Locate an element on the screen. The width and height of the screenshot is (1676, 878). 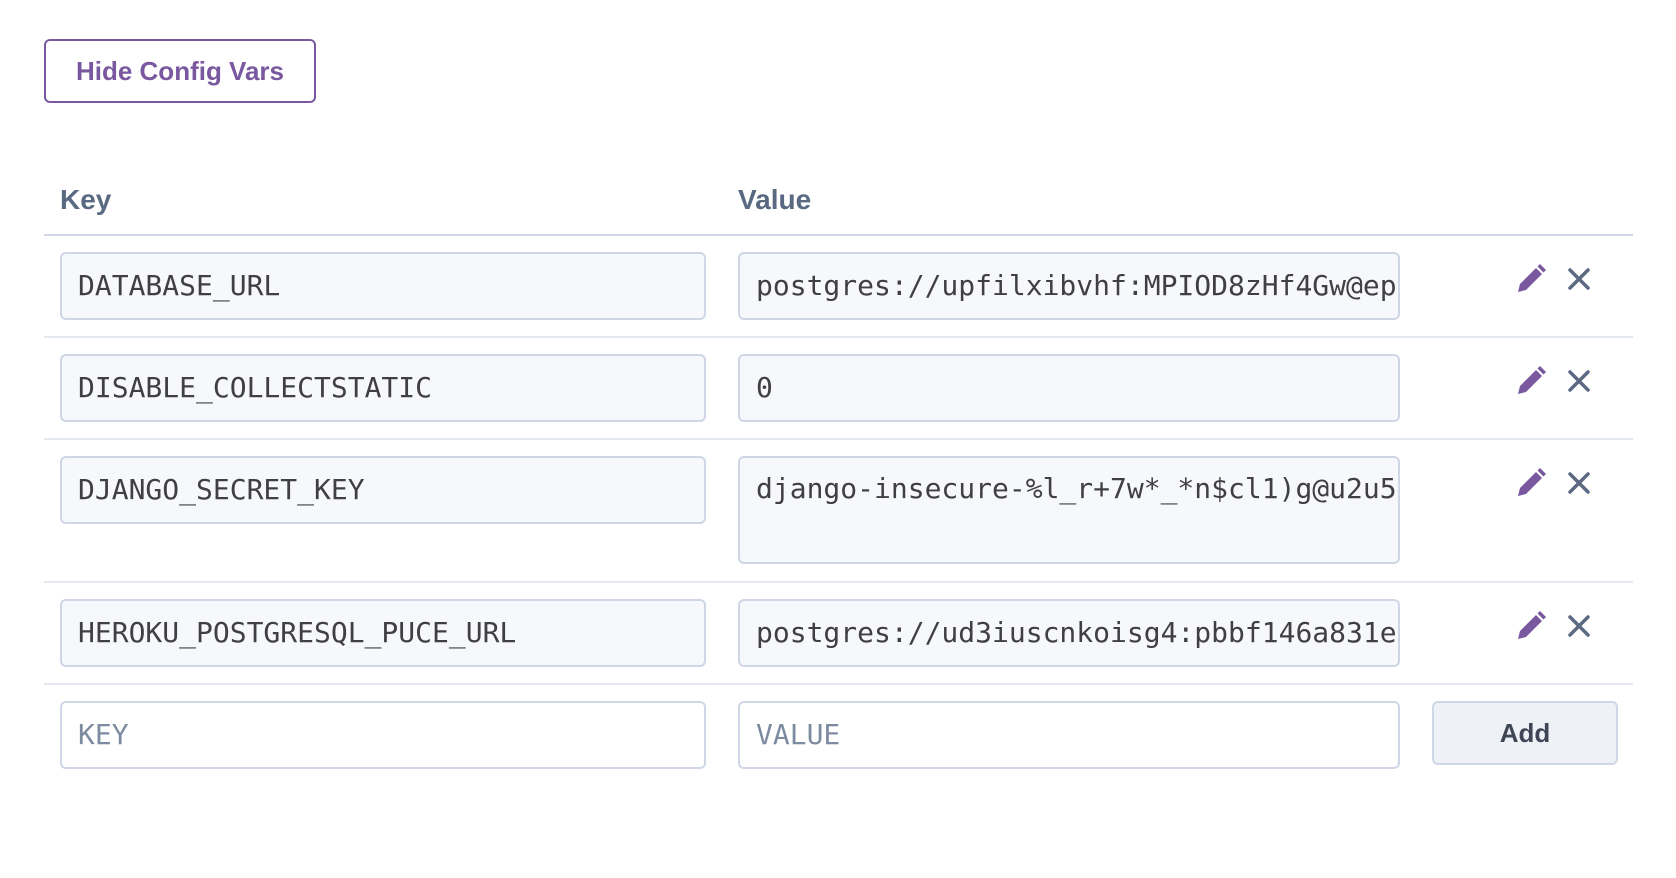
table-header: Key Value is located at coordinates (838, 203).